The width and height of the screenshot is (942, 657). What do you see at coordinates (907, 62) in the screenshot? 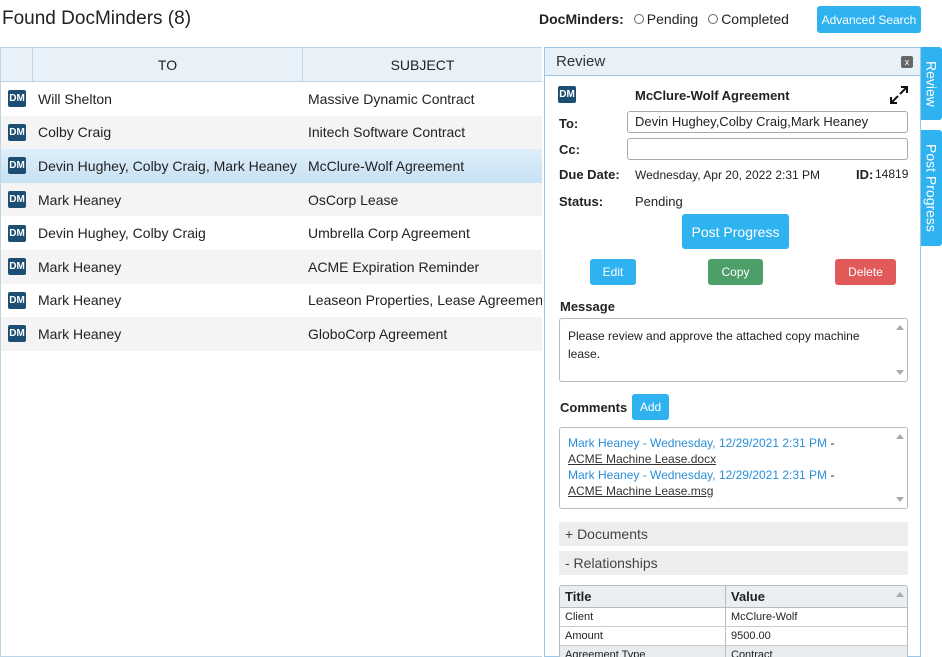
I see `close-icon: x` at bounding box center [907, 62].